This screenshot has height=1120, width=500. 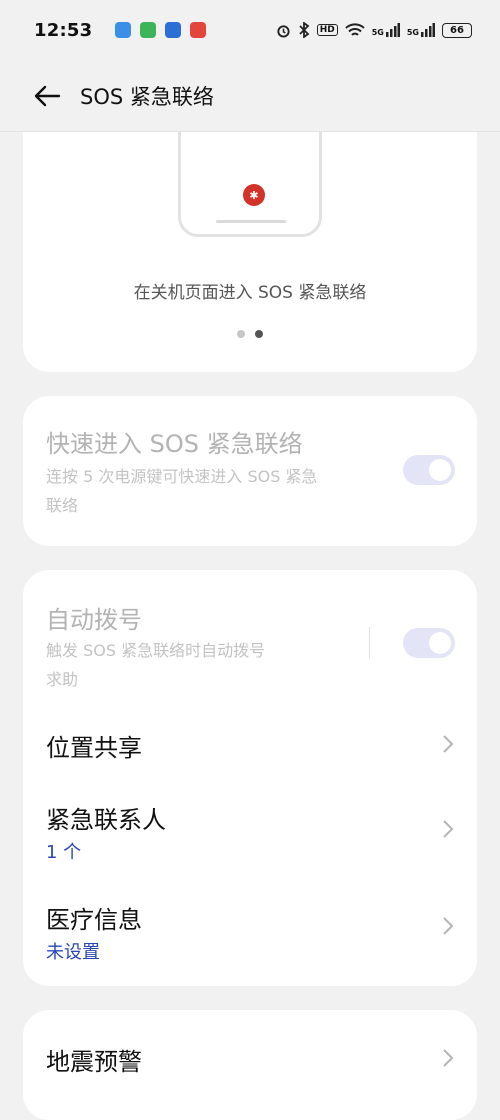 I want to click on status-bar: 12:53 HD 5G 5G 66, so click(x=250, y=30).